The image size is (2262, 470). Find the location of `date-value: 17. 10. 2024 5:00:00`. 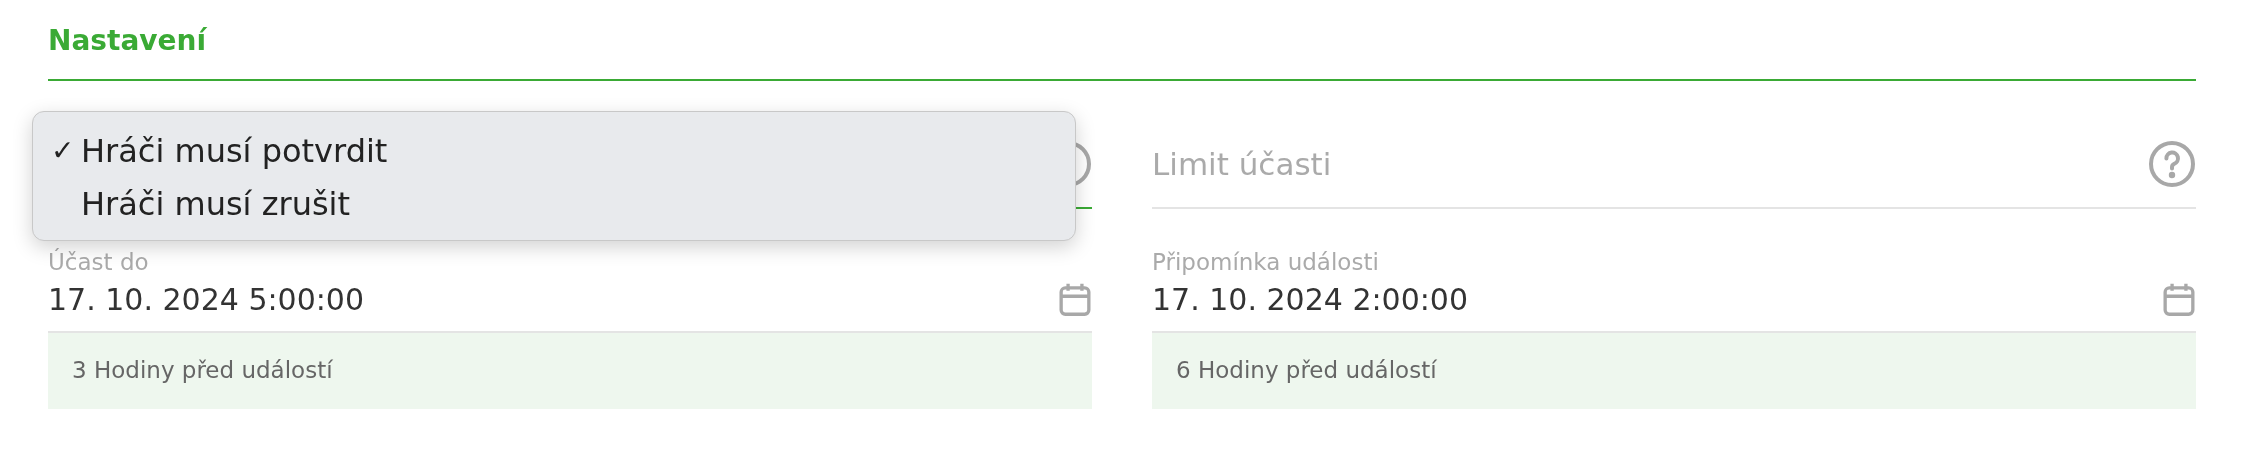

date-value: 17. 10. 2024 5:00:00 is located at coordinates (206, 299).